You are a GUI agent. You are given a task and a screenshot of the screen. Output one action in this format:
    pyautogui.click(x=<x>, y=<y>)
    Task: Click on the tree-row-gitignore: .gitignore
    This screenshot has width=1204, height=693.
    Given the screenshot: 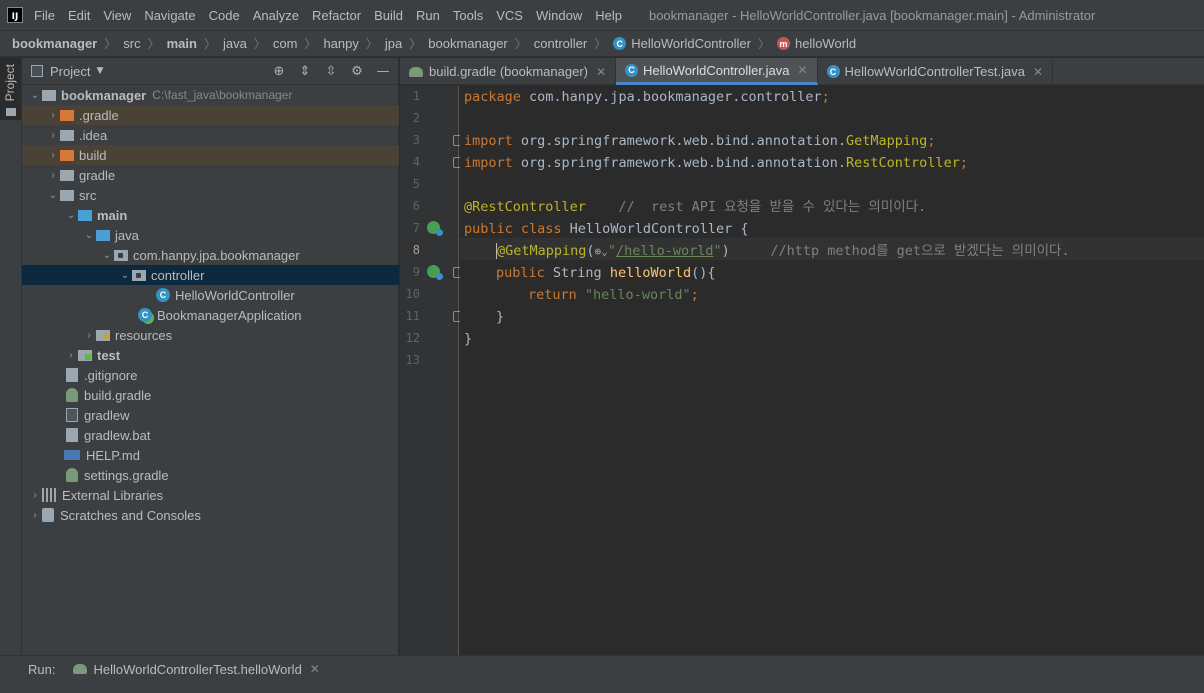 What is the action you would take?
    pyautogui.click(x=210, y=375)
    